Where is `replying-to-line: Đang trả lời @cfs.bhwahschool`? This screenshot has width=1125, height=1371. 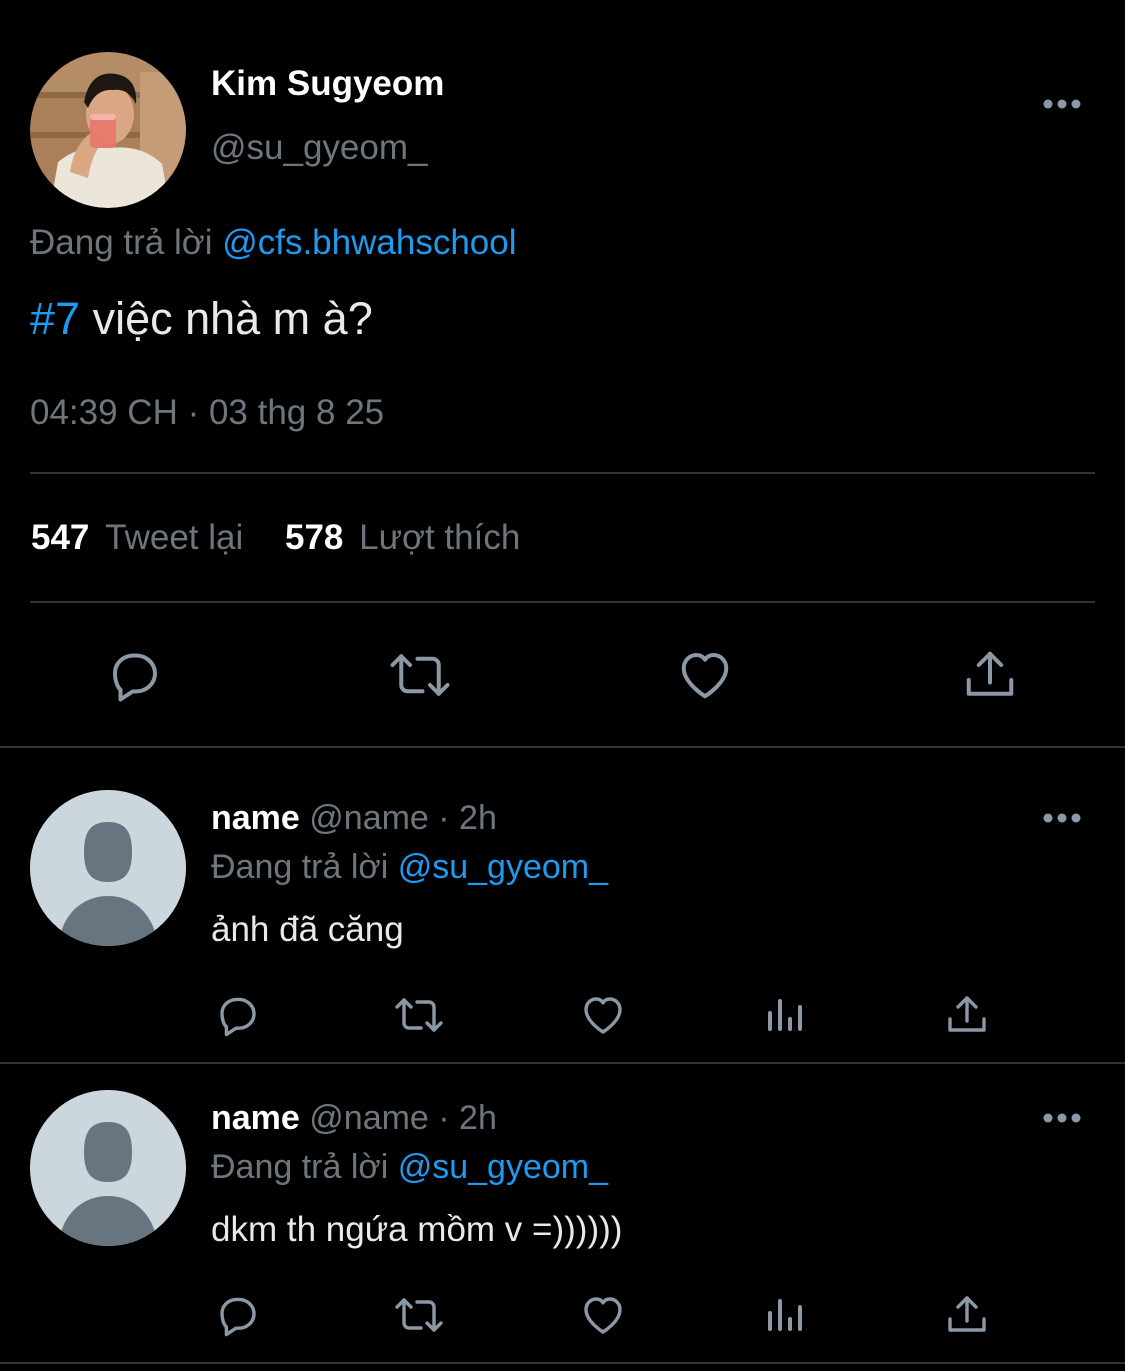
replying-to-line: Đang trả lời @cfs.bhwahschool is located at coordinates (273, 243).